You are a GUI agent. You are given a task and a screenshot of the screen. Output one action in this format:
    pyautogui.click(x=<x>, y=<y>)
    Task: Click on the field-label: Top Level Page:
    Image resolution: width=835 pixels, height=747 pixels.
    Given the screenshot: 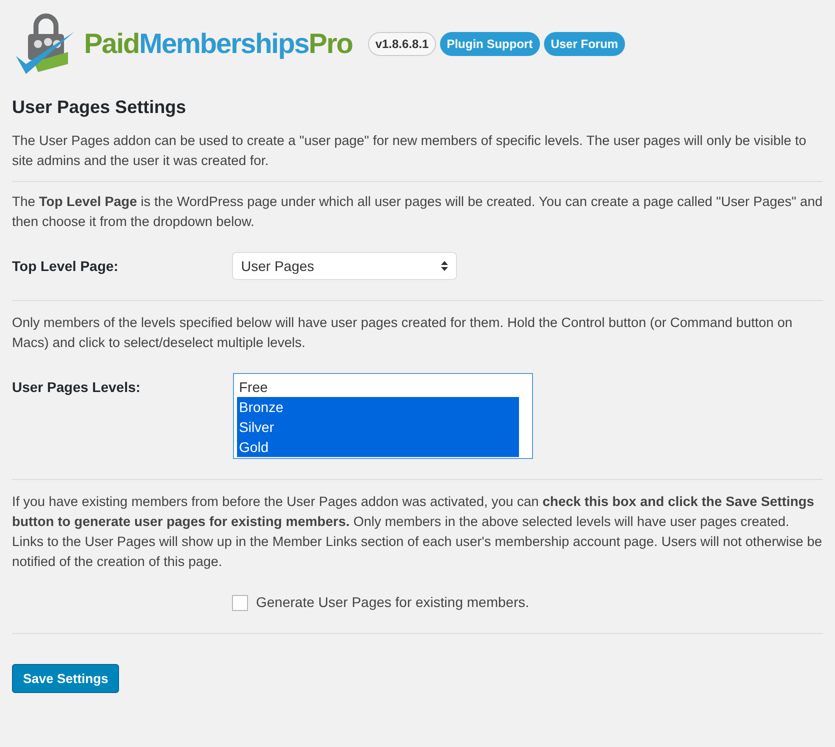 What is the action you would take?
    pyautogui.click(x=66, y=266)
    